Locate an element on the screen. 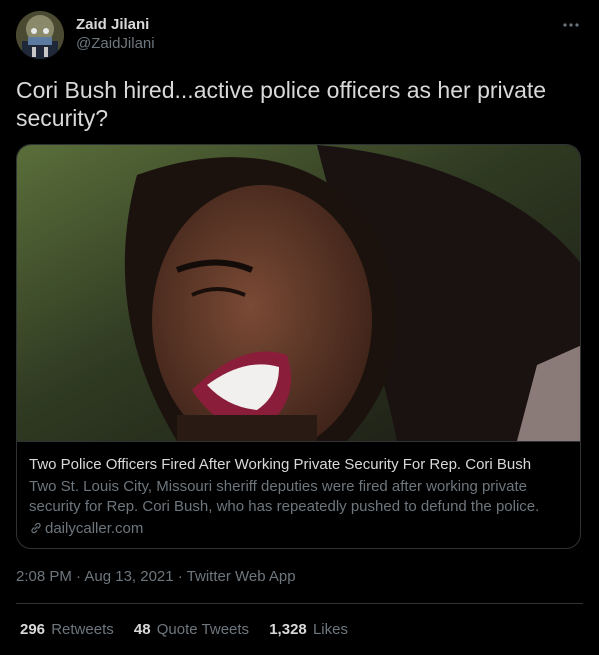 This screenshot has height=655, width=599. card-domain-text: dailycaller.com is located at coordinates (94, 528).